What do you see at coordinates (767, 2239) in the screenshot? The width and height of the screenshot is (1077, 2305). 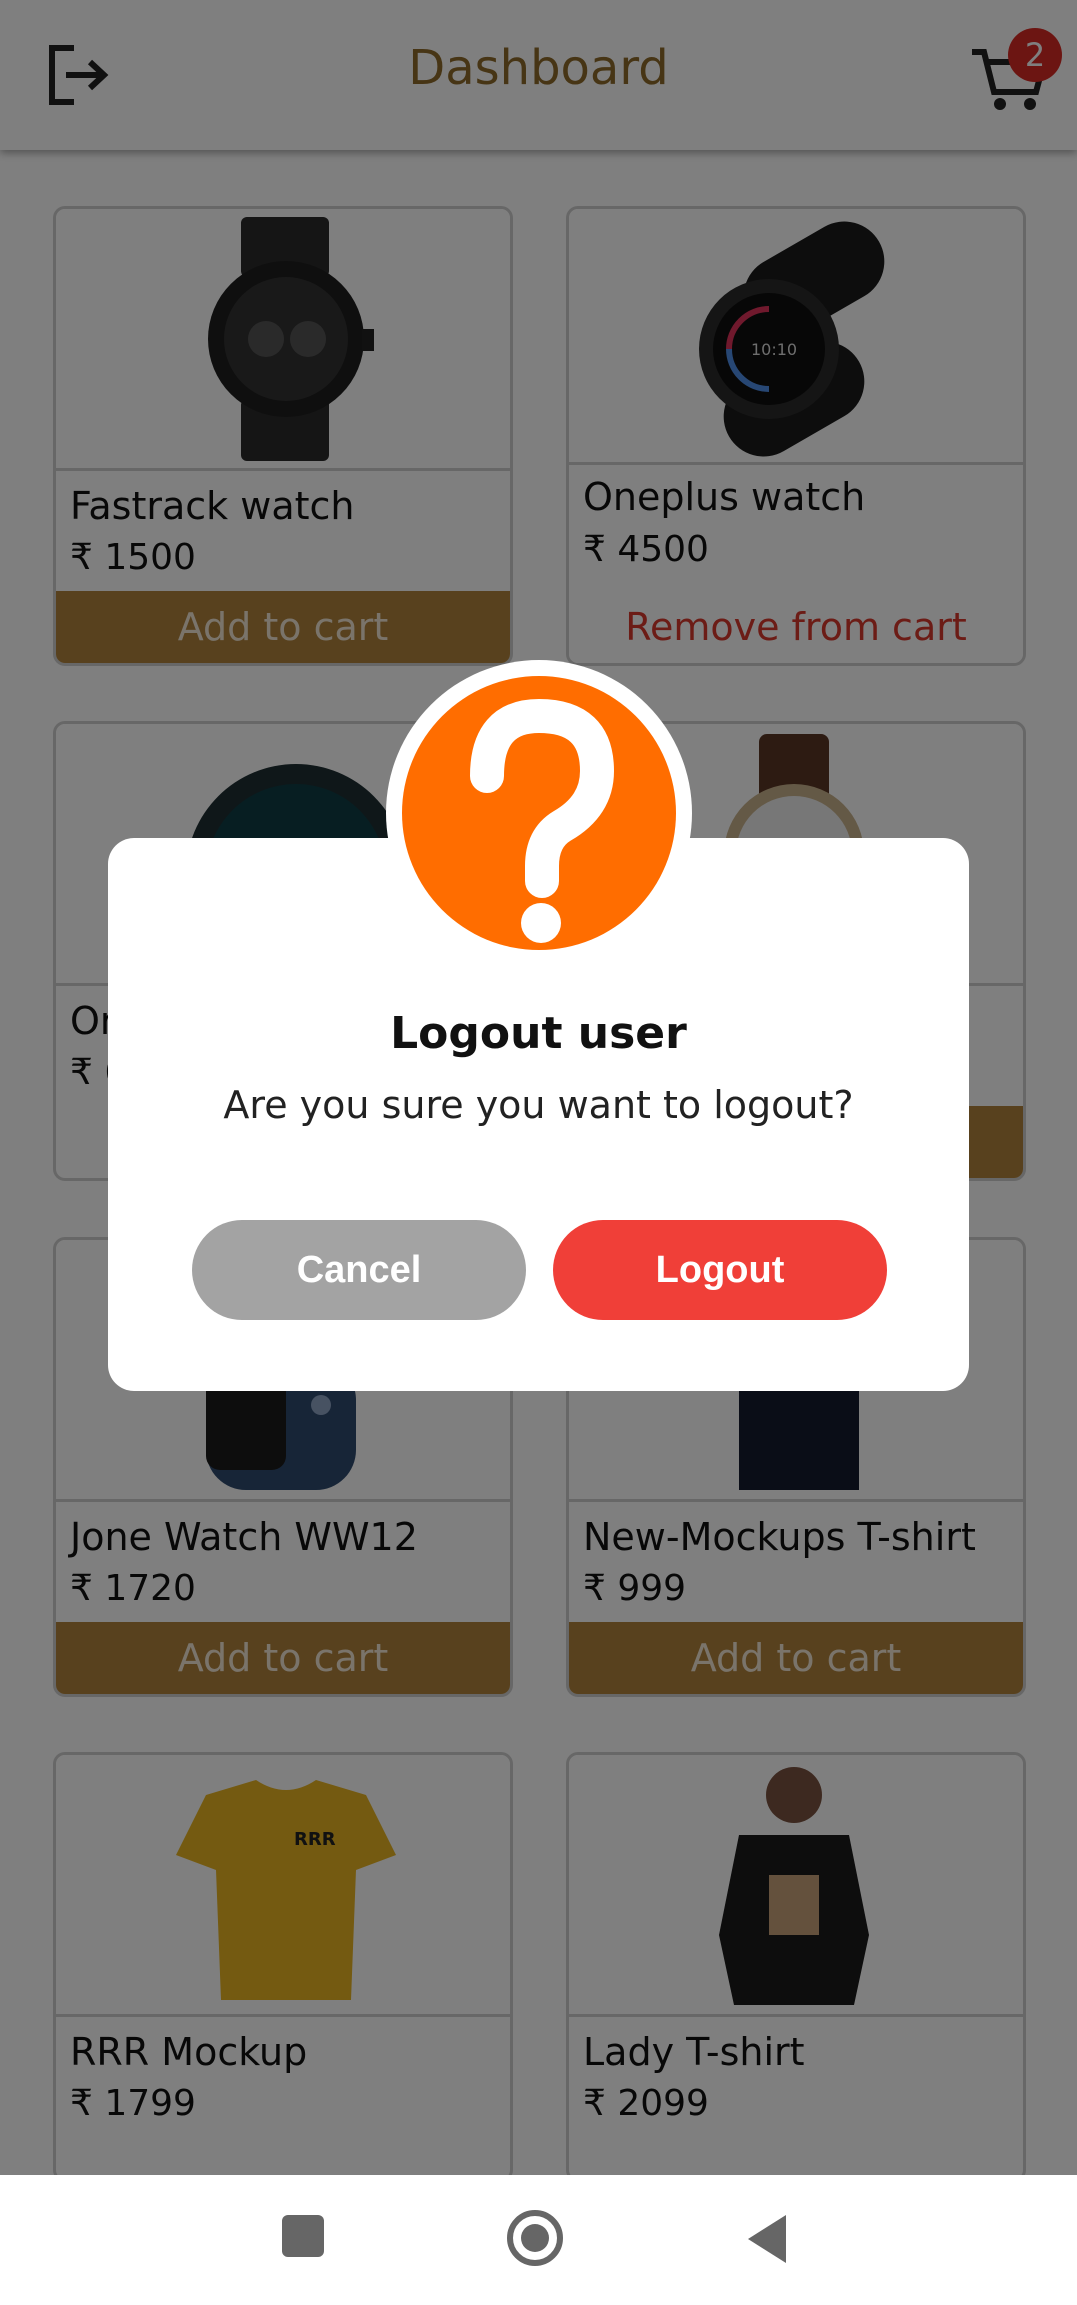 I see `back-icon` at bounding box center [767, 2239].